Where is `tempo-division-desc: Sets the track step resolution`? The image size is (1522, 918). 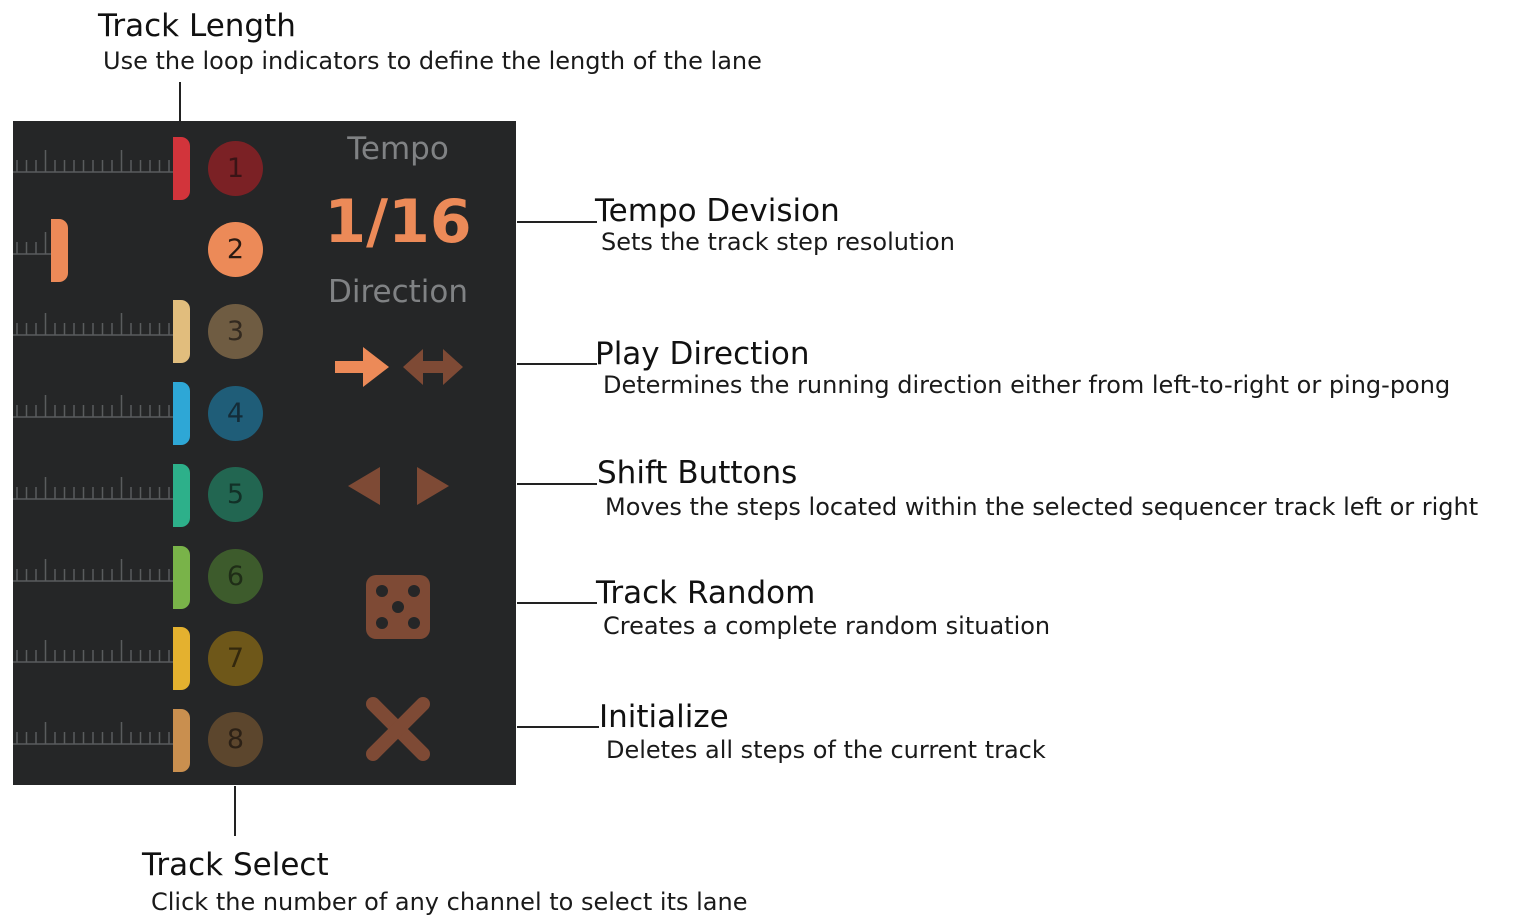
tempo-division-desc: Sets the track step resolution is located at coordinates (778, 242).